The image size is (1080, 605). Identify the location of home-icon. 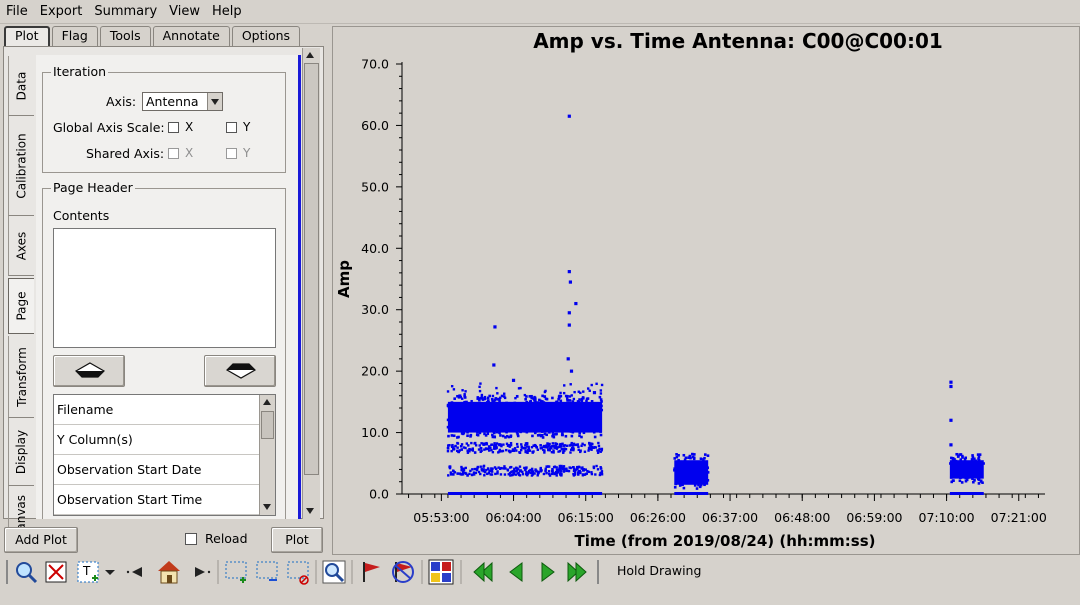
(169, 572).